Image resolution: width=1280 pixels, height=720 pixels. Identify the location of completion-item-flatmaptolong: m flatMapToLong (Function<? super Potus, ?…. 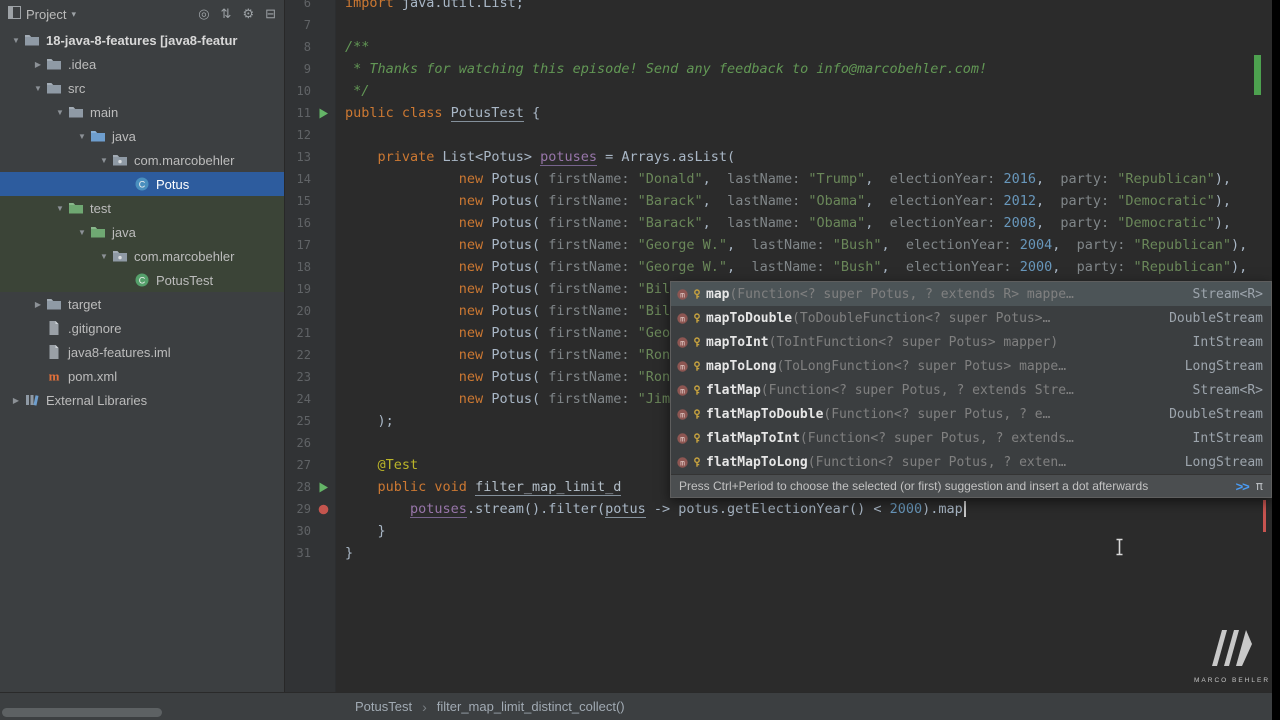
(971, 462).